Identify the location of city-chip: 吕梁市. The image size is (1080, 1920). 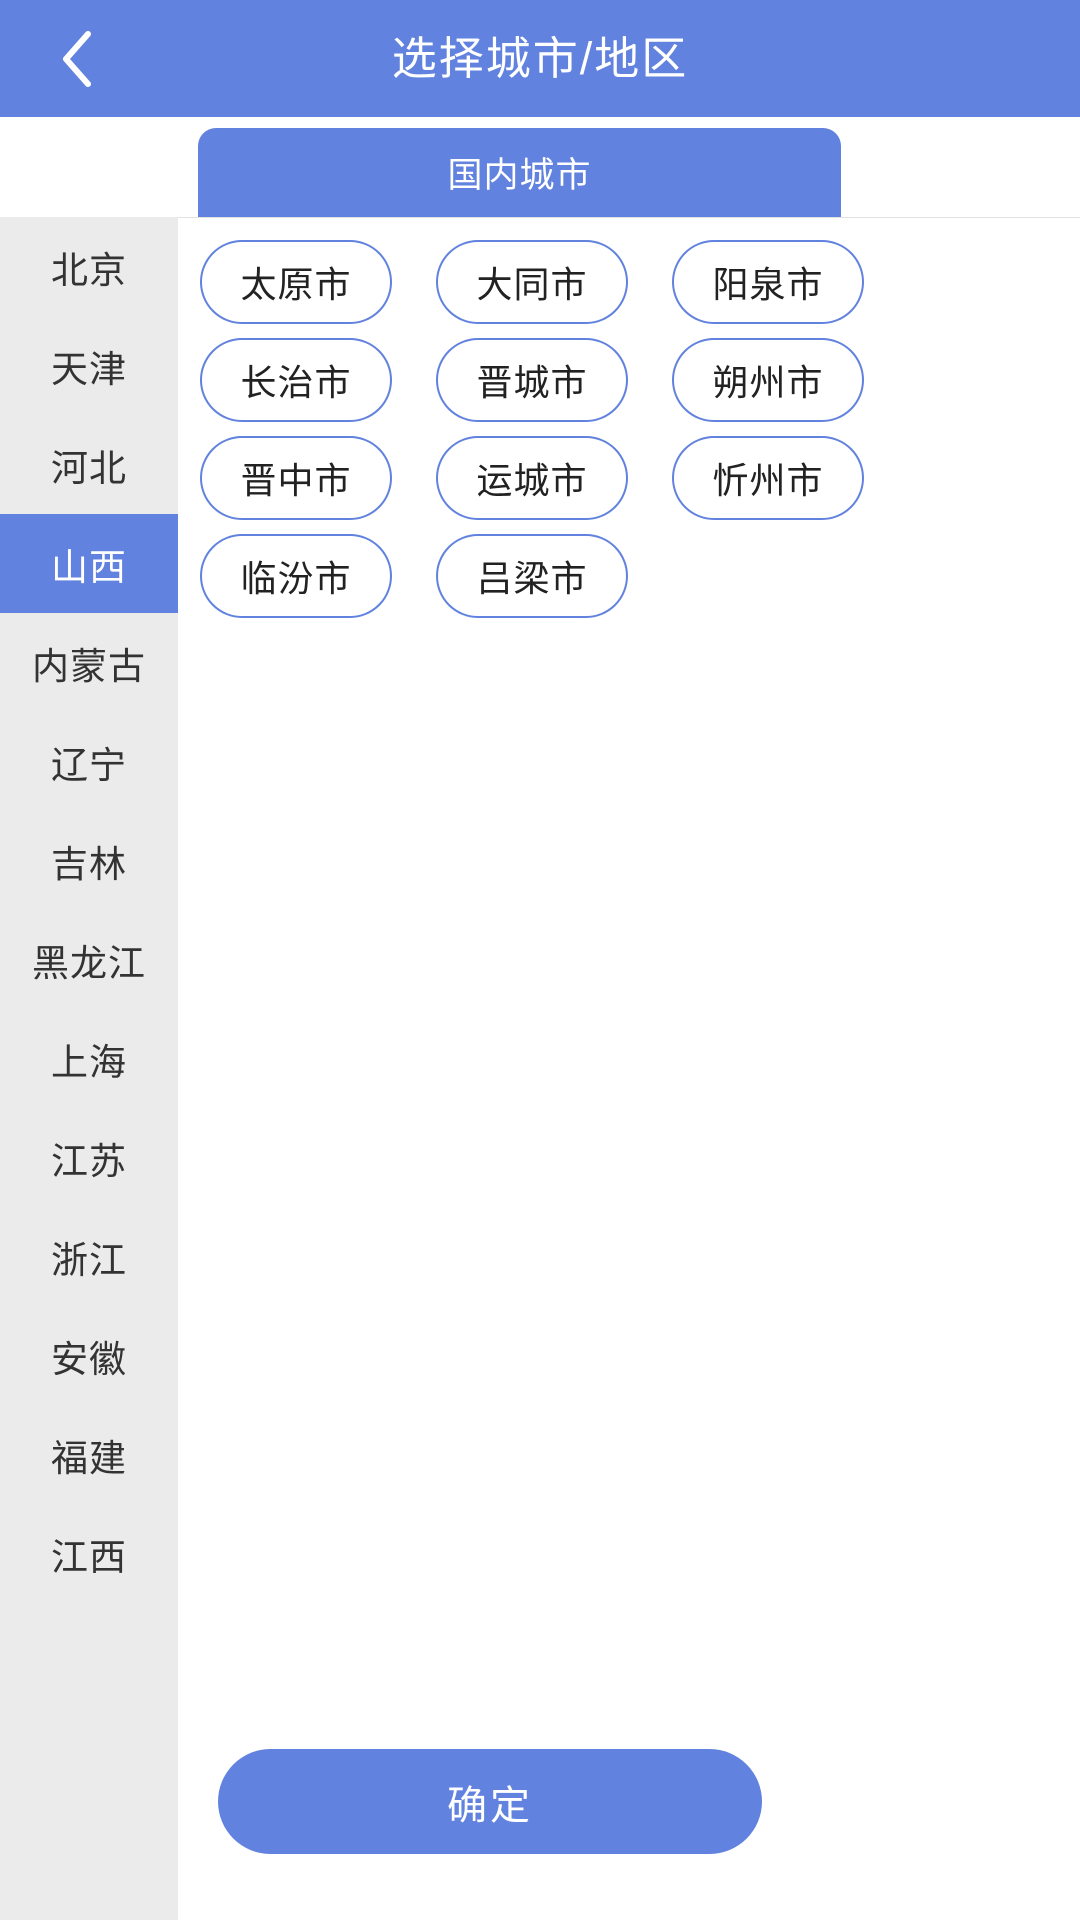
(532, 576).